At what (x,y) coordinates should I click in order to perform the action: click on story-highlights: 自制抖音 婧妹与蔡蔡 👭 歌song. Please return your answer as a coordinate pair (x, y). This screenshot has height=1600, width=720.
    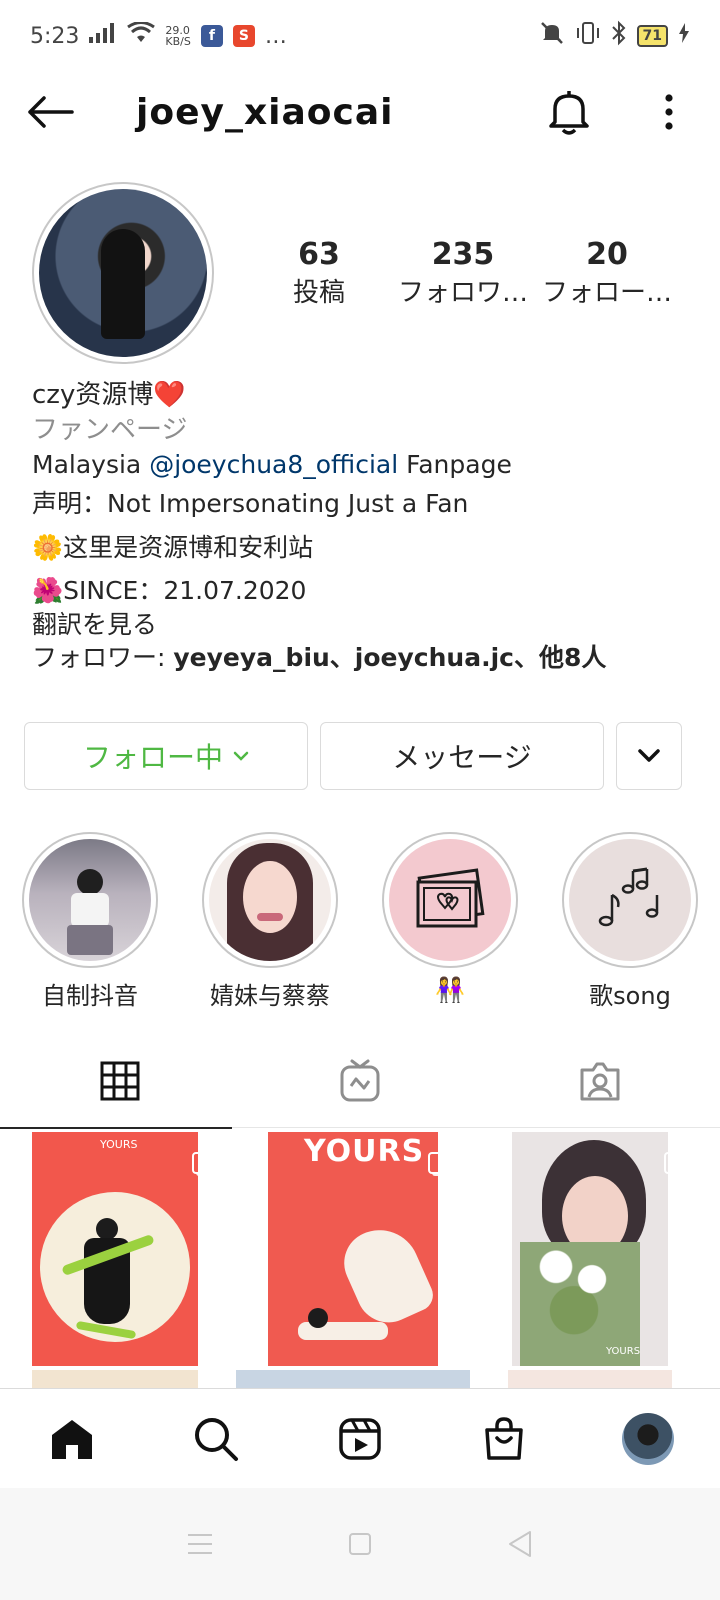
    Looking at the image, I should click on (360, 922).